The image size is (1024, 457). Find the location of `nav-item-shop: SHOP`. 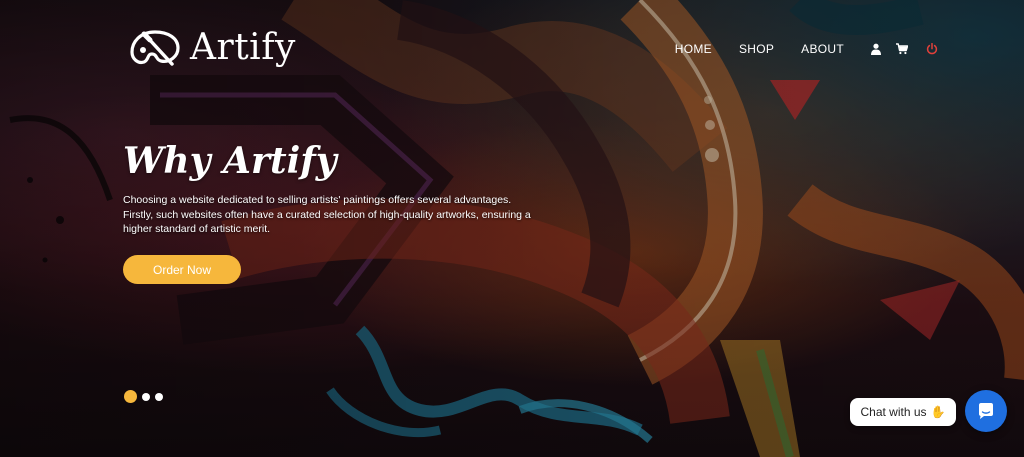

nav-item-shop: SHOP is located at coordinates (756, 49).